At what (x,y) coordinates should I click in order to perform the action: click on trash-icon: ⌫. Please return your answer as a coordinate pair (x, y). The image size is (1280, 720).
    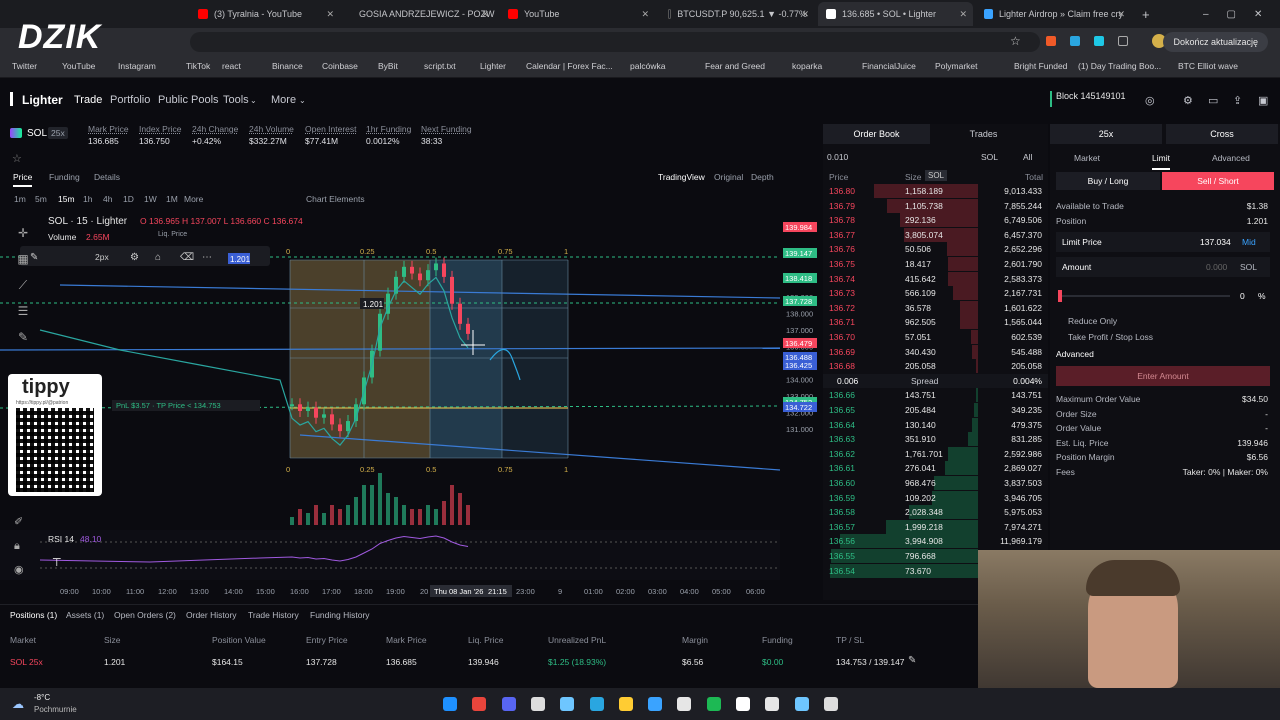
    Looking at the image, I should click on (187, 257).